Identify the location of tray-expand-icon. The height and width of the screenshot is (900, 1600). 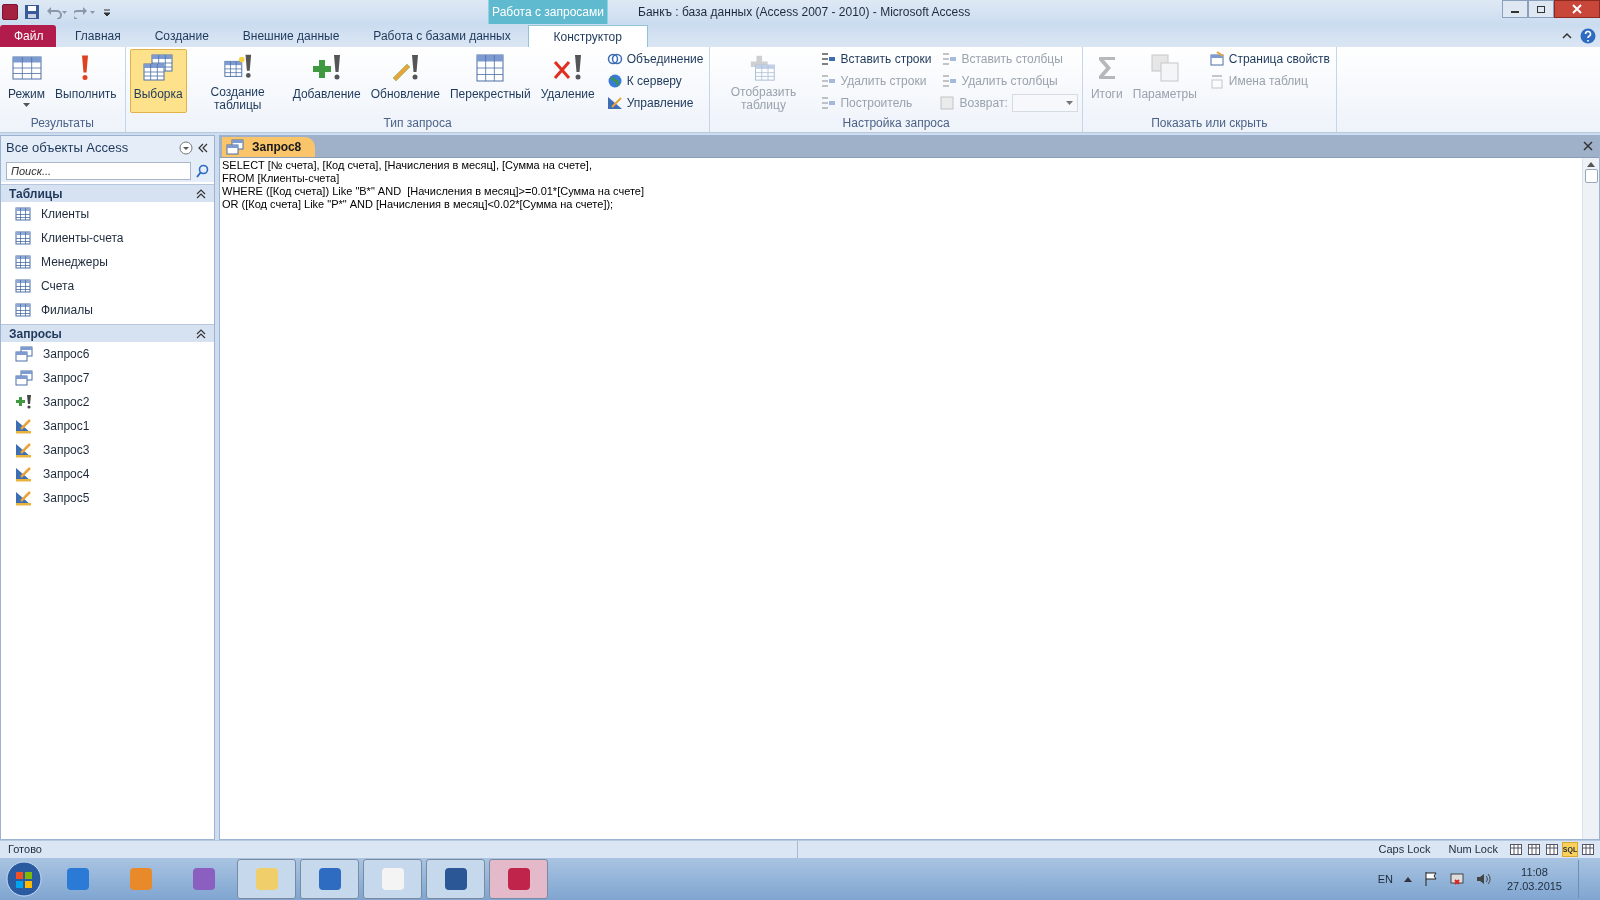
(1407, 879).